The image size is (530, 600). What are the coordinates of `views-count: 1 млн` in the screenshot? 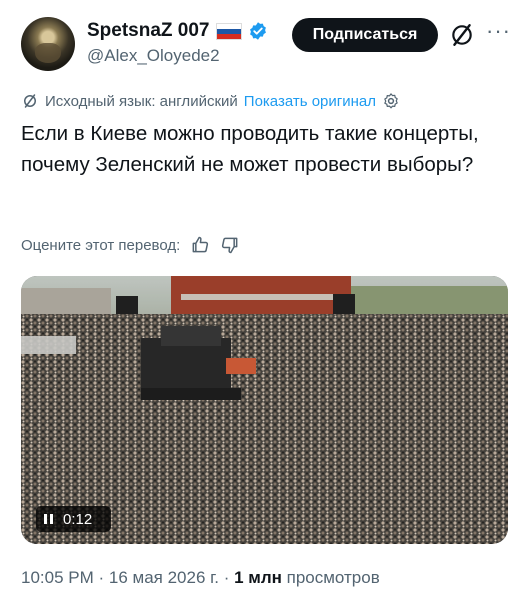 It's located at (258, 577).